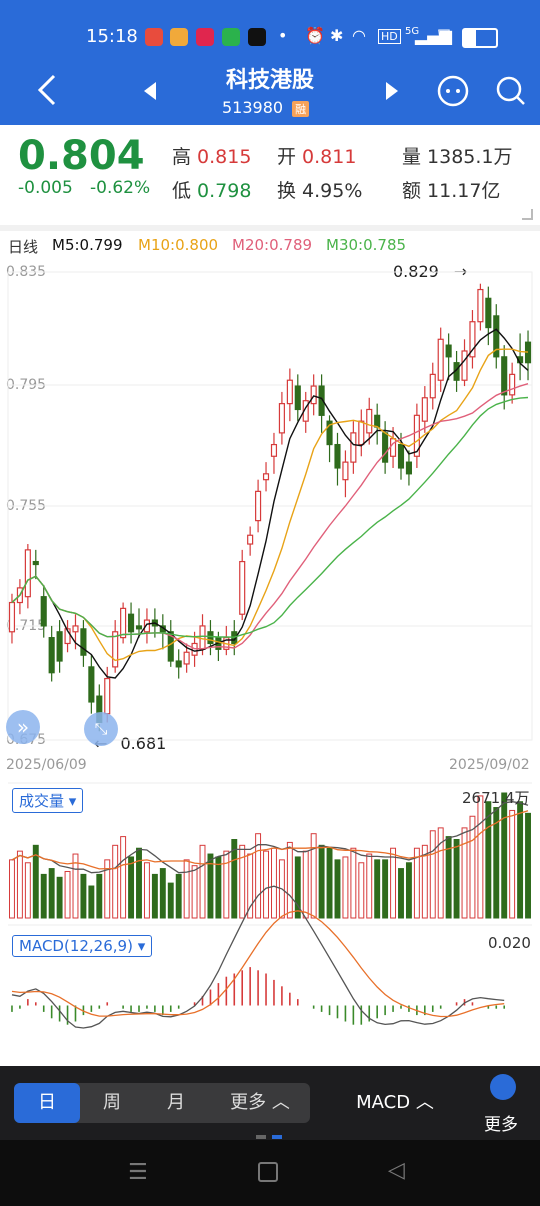 This screenshot has height=1206, width=540. I want to click on bluetooth-icon: ✱, so click(337, 35).